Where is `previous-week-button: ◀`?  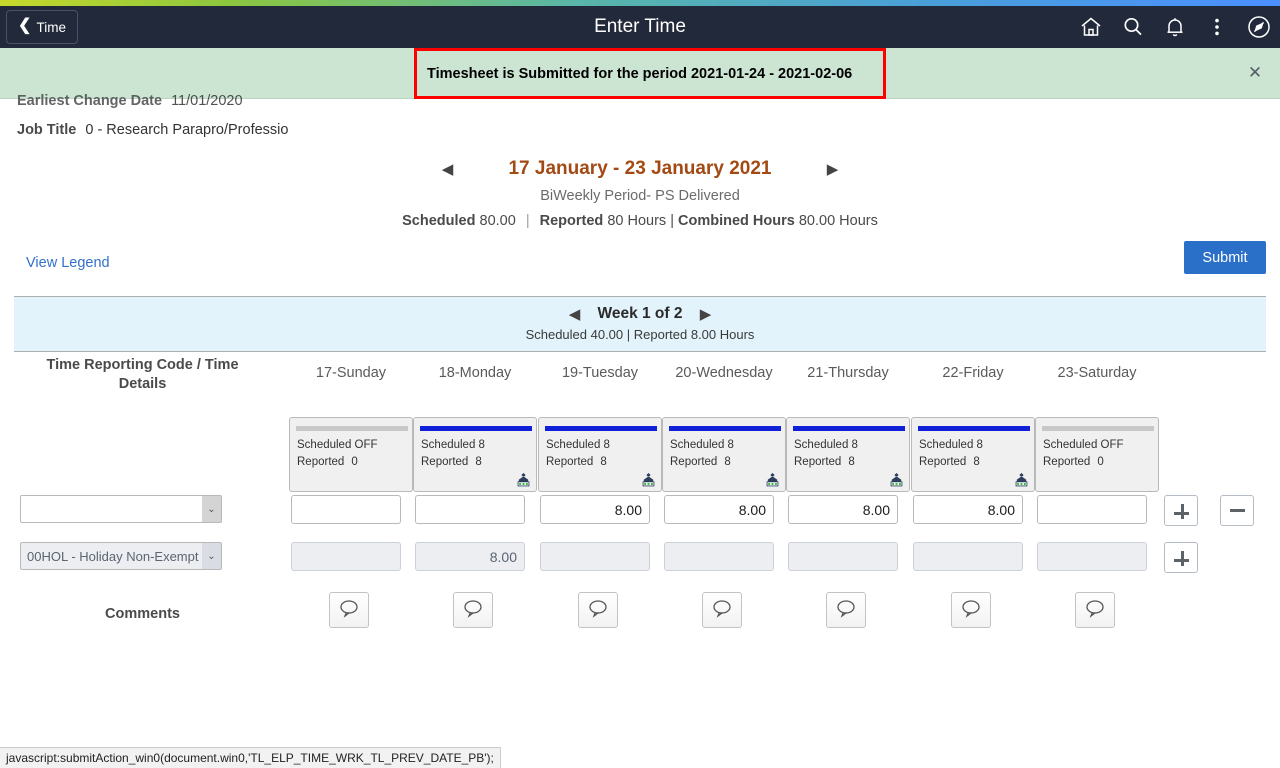
previous-week-button: ◀ is located at coordinates (574, 314).